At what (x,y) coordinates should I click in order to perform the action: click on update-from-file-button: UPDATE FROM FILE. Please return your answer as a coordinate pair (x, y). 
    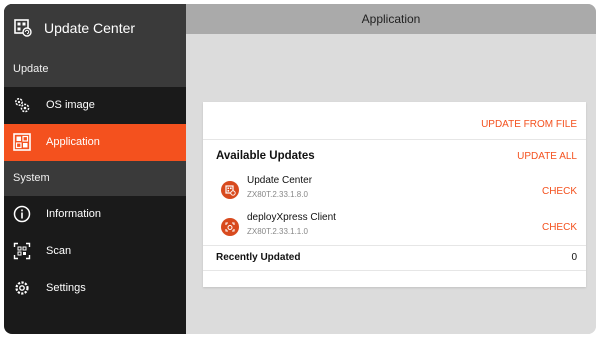
    Looking at the image, I should click on (529, 124).